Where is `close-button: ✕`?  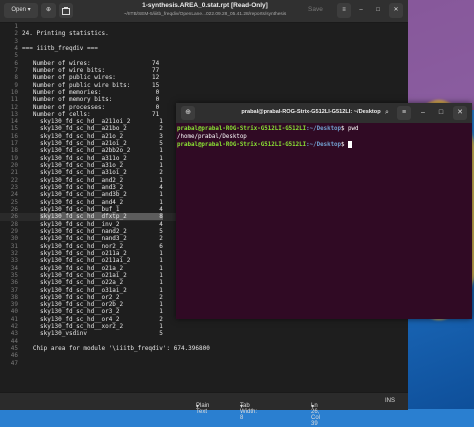 close-button: ✕ is located at coordinates (396, 10).